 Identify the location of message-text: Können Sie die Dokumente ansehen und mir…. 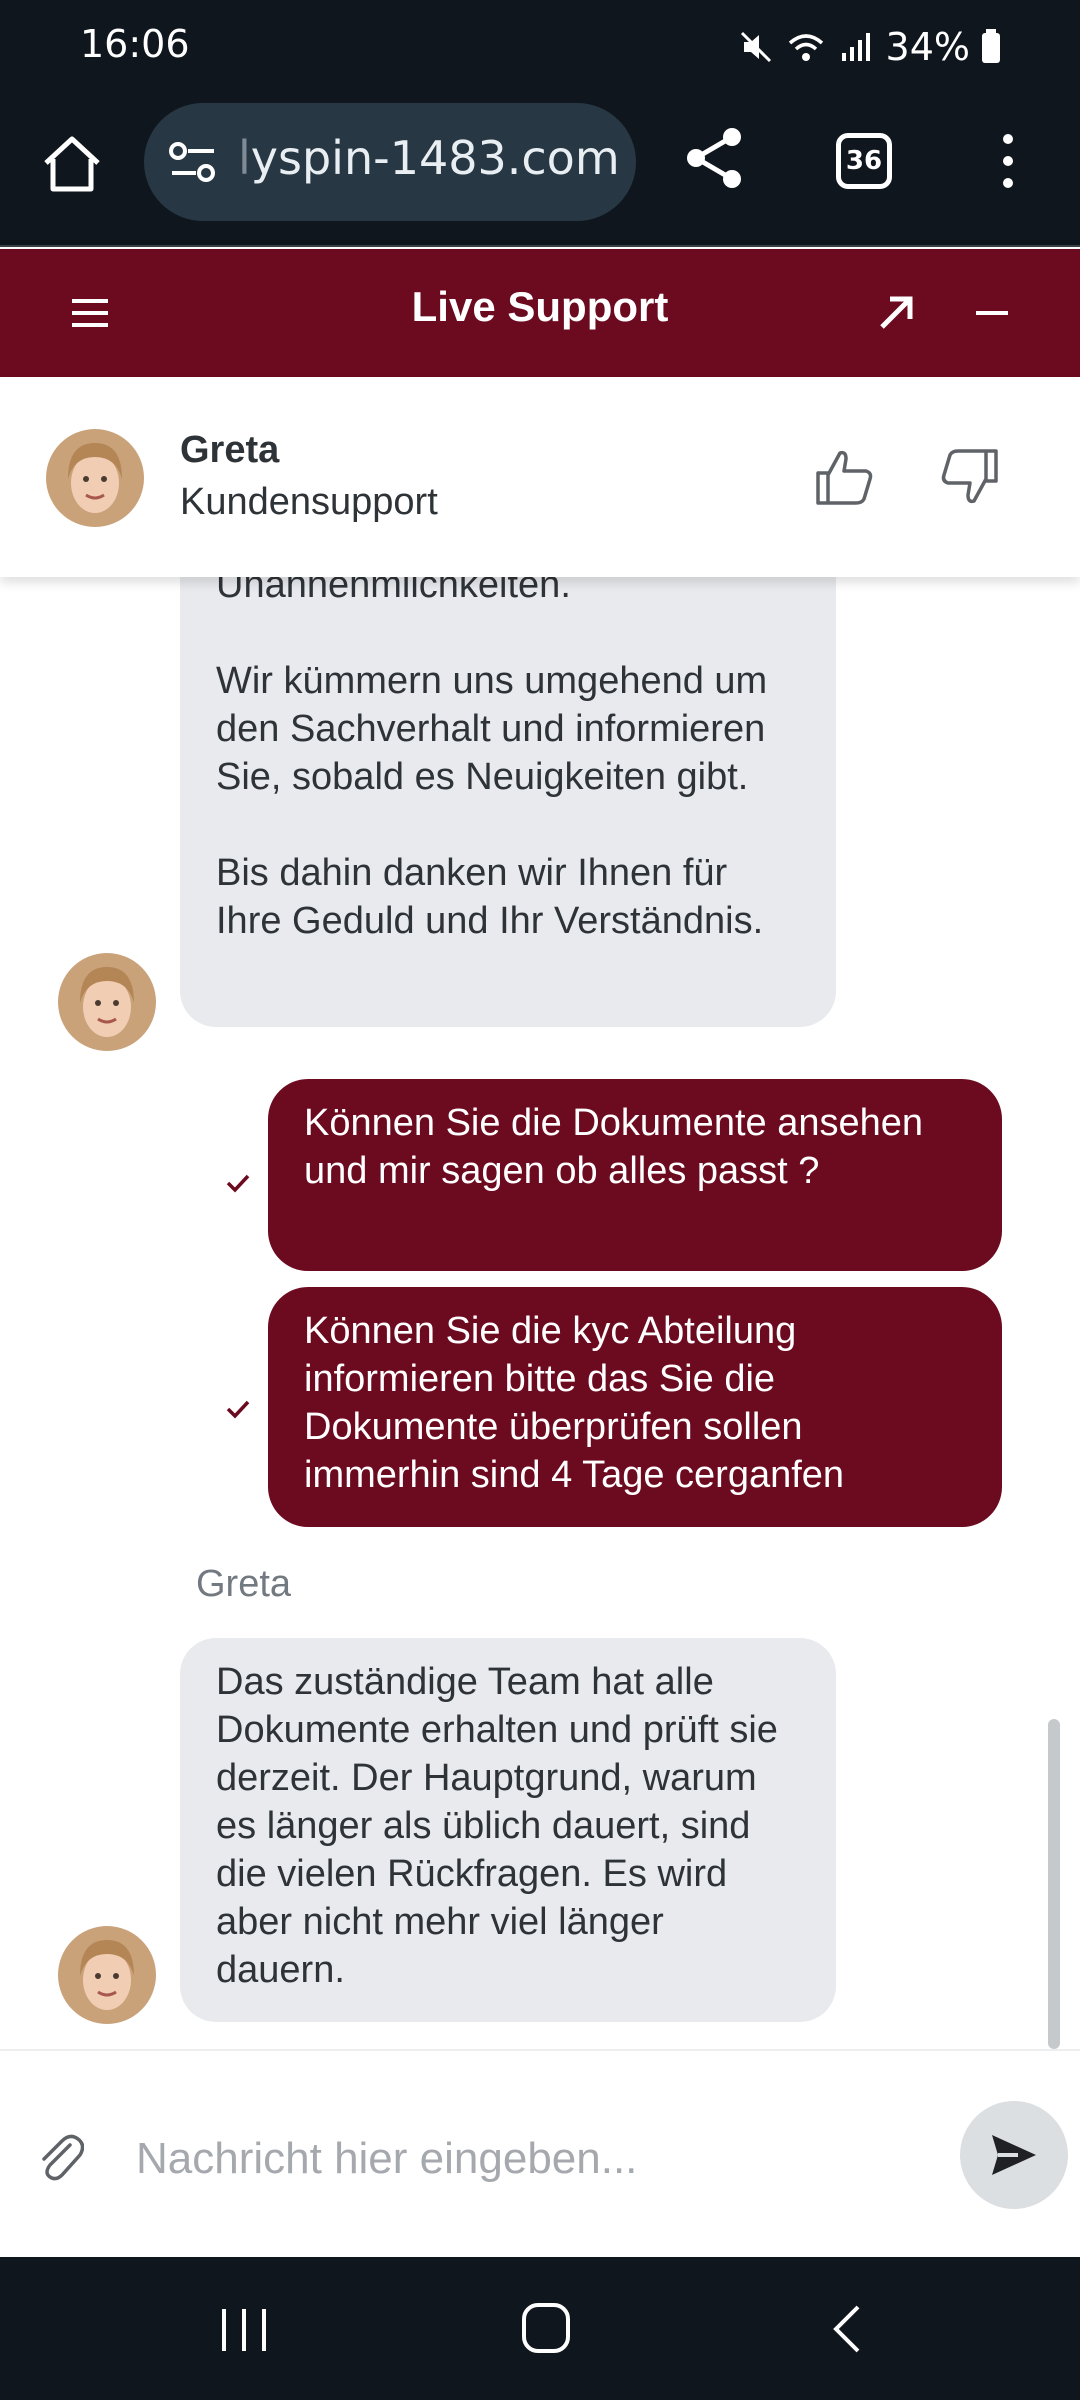
(614, 1147).